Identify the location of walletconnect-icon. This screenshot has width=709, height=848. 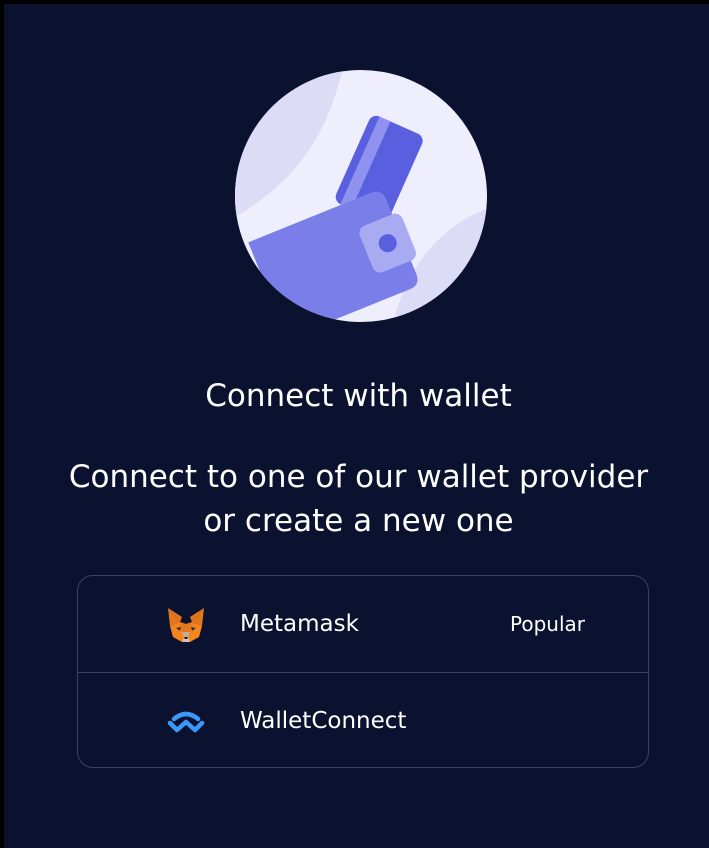
(186, 722).